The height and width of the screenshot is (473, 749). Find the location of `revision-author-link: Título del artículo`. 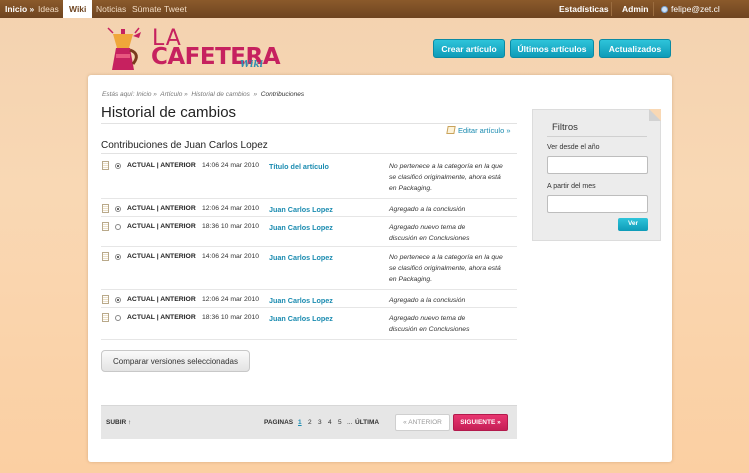

revision-author-link: Título del artículo is located at coordinates (299, 166).